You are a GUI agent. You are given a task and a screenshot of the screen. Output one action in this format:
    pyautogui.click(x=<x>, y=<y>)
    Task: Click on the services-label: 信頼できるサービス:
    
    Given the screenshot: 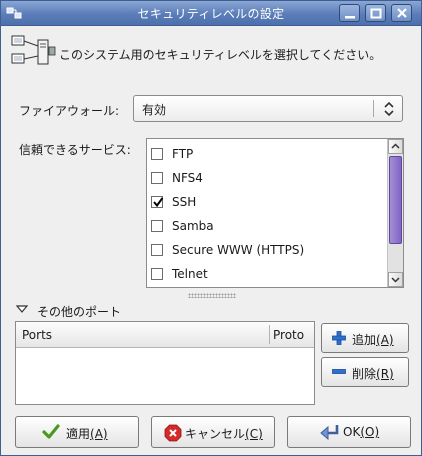 What is the action you would take?
    pyautogui.click(x=75, y=150)
    